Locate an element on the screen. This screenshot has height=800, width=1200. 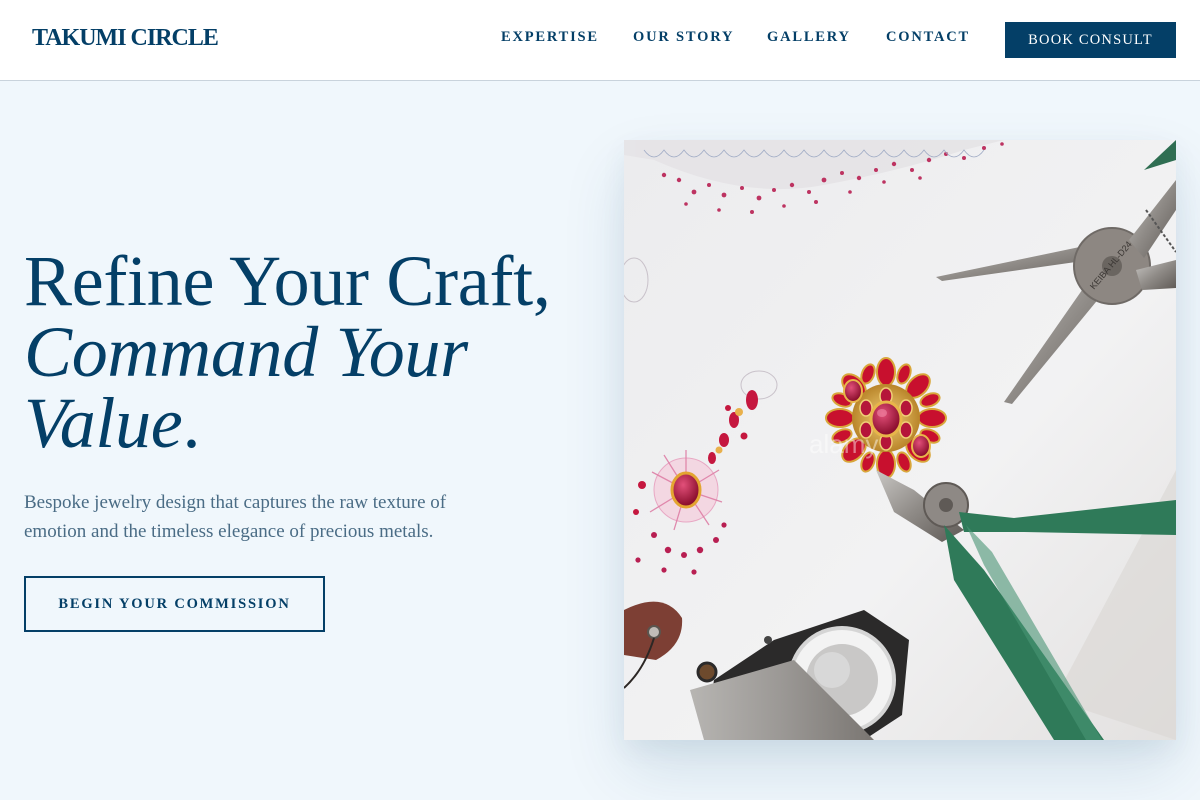
brand-logo: TAKUMI CIRCLE is located at coordinates (125, 38).